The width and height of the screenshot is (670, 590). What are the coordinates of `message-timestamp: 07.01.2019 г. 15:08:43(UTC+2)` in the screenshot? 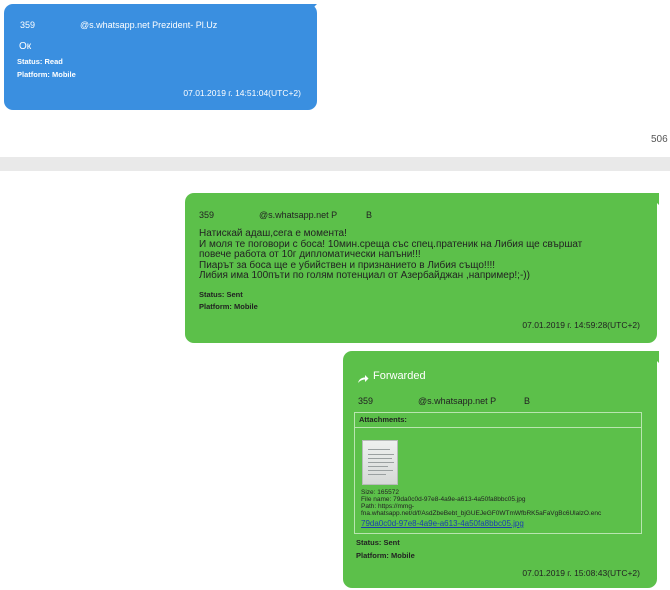 It's located at (581, 573).